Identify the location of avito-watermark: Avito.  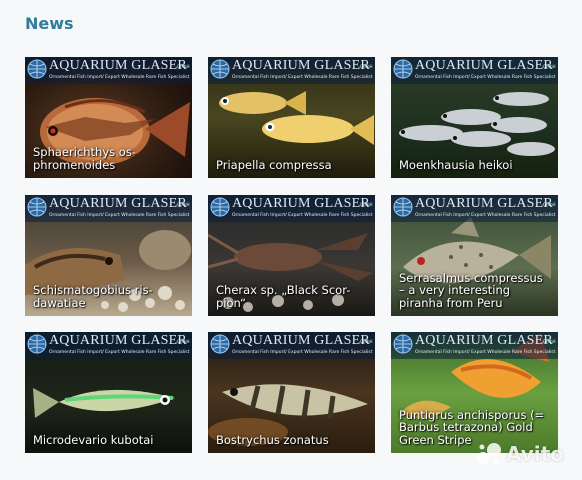
(526, 455).